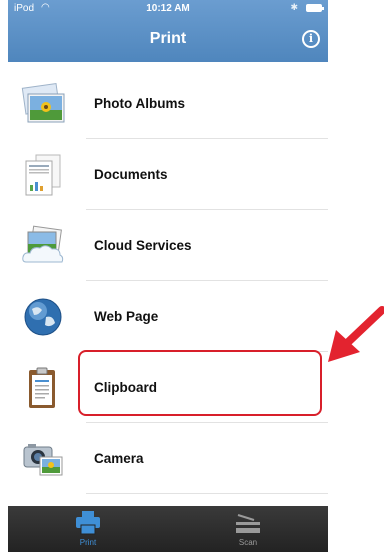 The height and width of the screenshot is (552, 384). Describe the element at coordinates (119, 458) in the screenshot. I see `menu-item-label: Camera` at that location.